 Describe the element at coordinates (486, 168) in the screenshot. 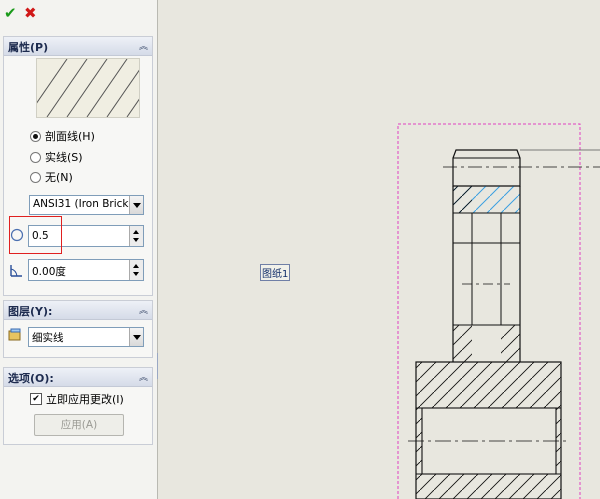

I see `shaft-top-outline` at that location.